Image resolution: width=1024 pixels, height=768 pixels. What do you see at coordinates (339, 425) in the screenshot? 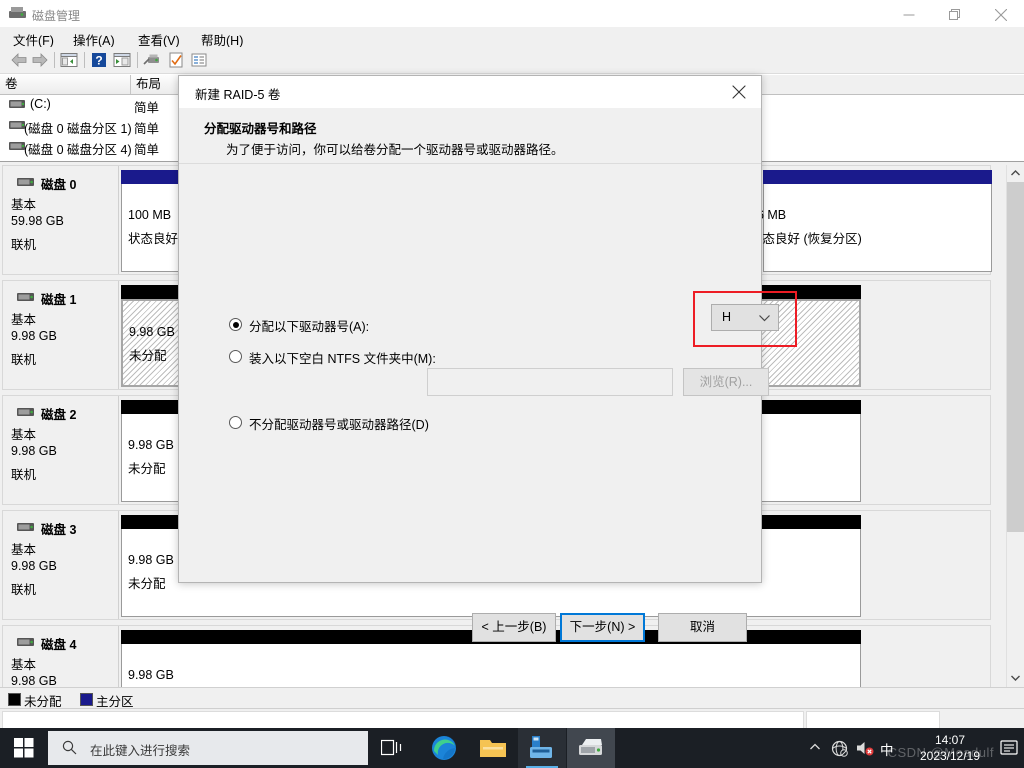
I see `radio-label: 不分配驱动器号或驱动器路径(D)` at bounding box center [339, 425].